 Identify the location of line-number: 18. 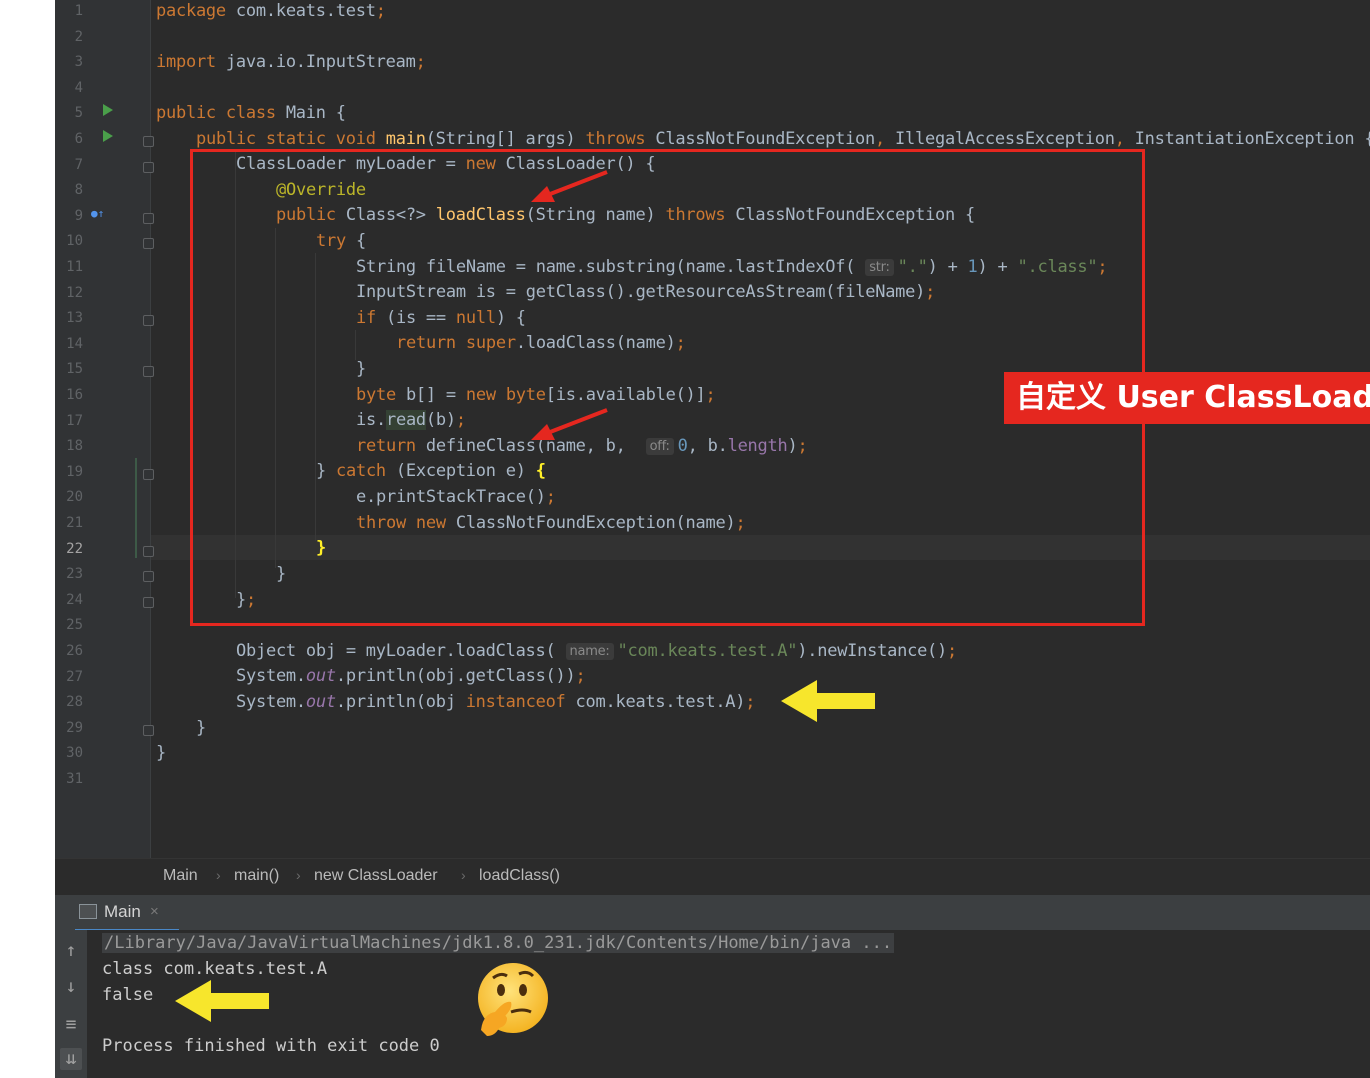
(74, 446).